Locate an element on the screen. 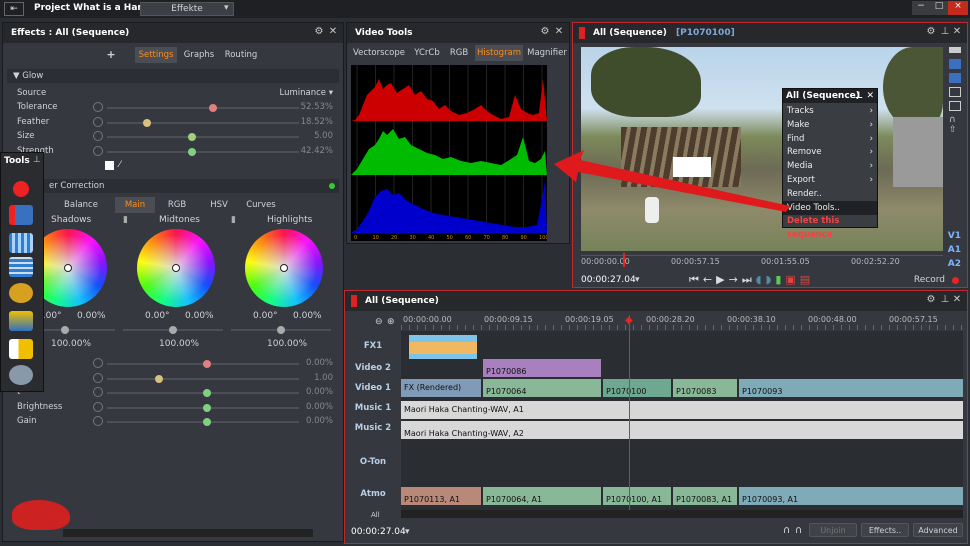 Image resolution: width=970 pixels, height=546 pixels. mark-in-icon: ◖ is located at coordinates (761, 279).